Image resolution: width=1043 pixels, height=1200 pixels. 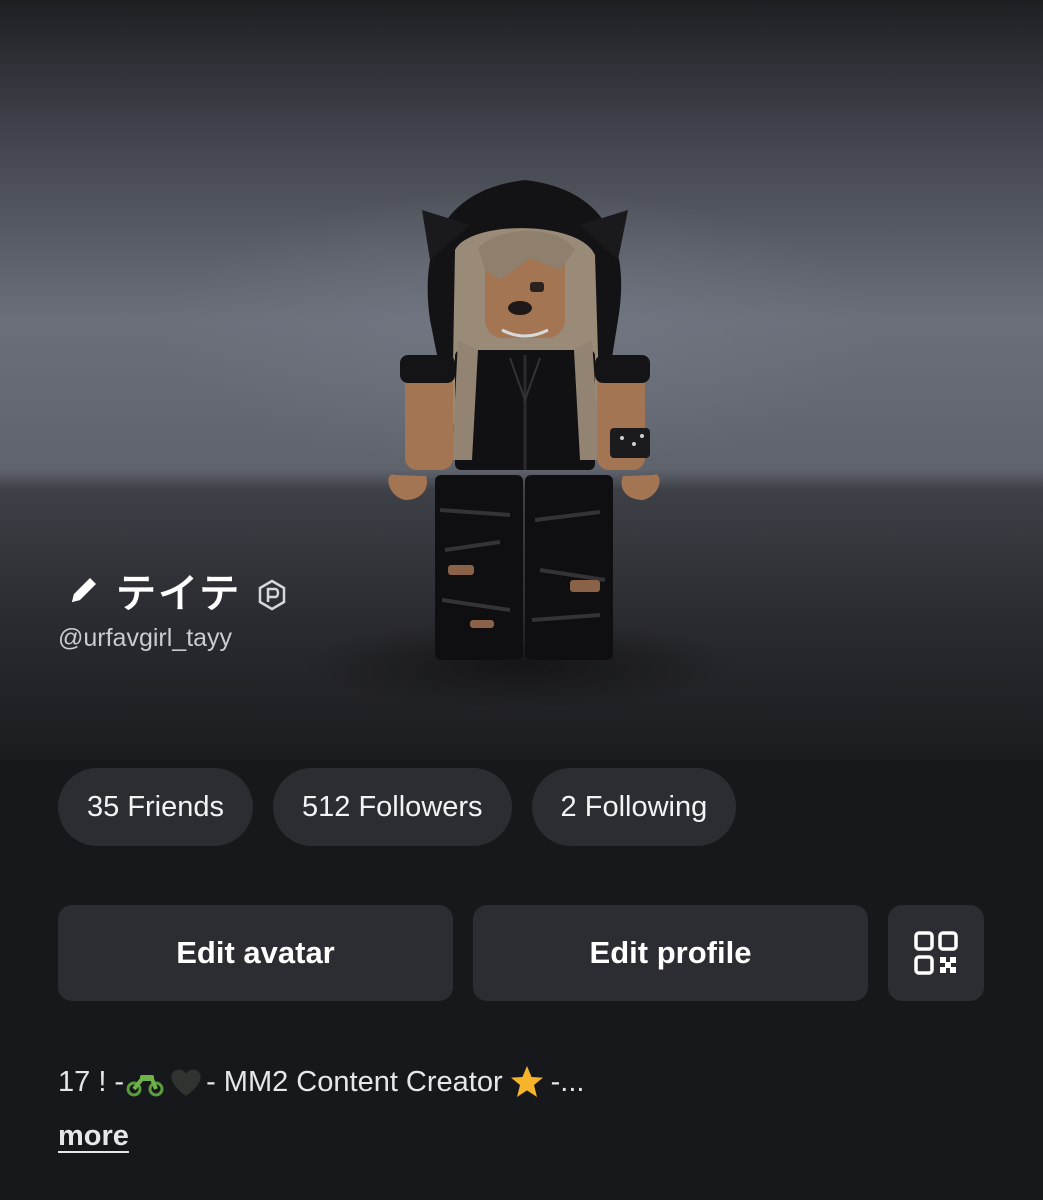 I want to click on action-row: Edit avatar Edit profile, so click(x=521, y=953).